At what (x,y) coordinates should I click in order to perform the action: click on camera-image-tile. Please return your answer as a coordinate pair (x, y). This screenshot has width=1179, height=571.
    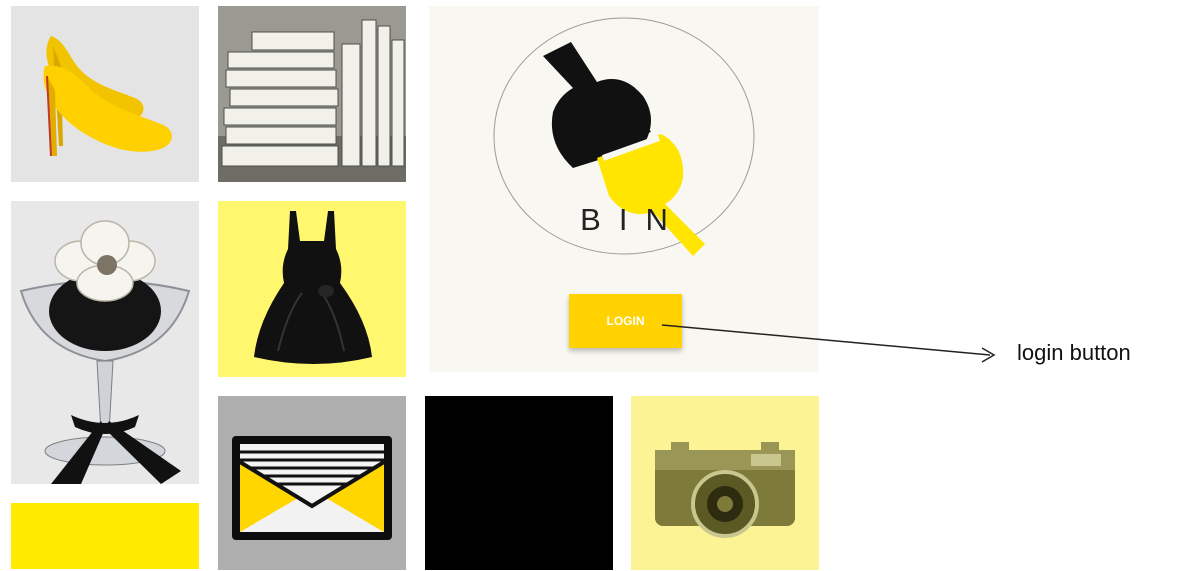
    Looking at the image, I should click on (725, 483).